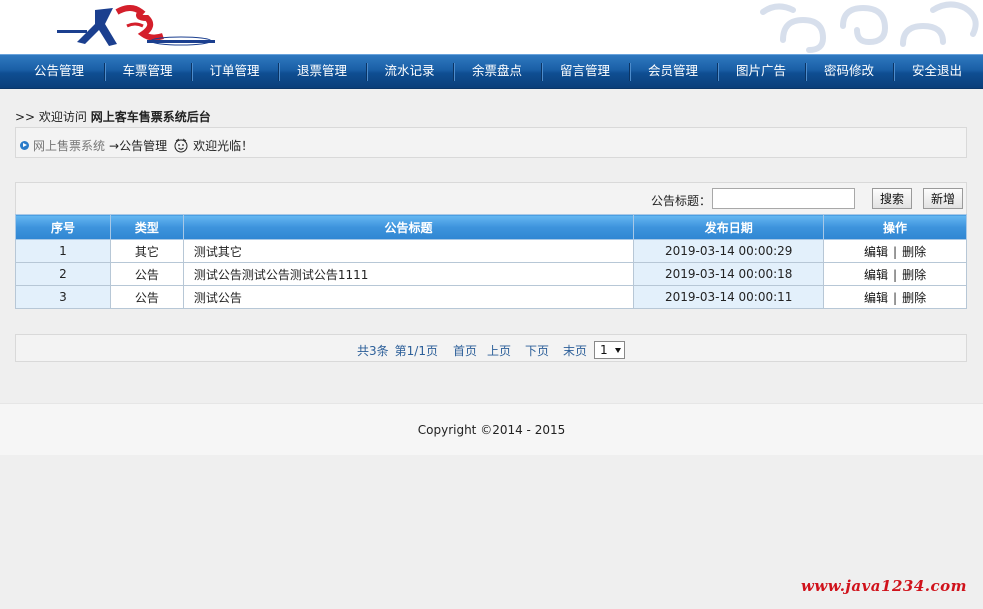  I want to click on nav-item-10: 安全退出, so click(937, 71).